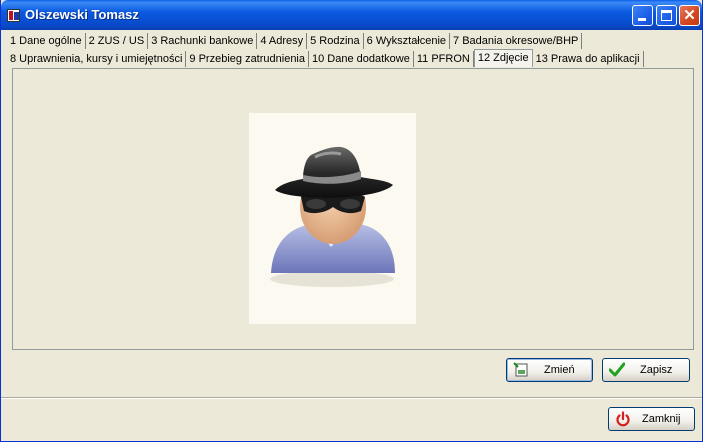 Image resolution: width=703 pixels, height=442 pixels. I want to click on tab-dane-ogolne: 1 Dane ogólne, so click(46, 41).